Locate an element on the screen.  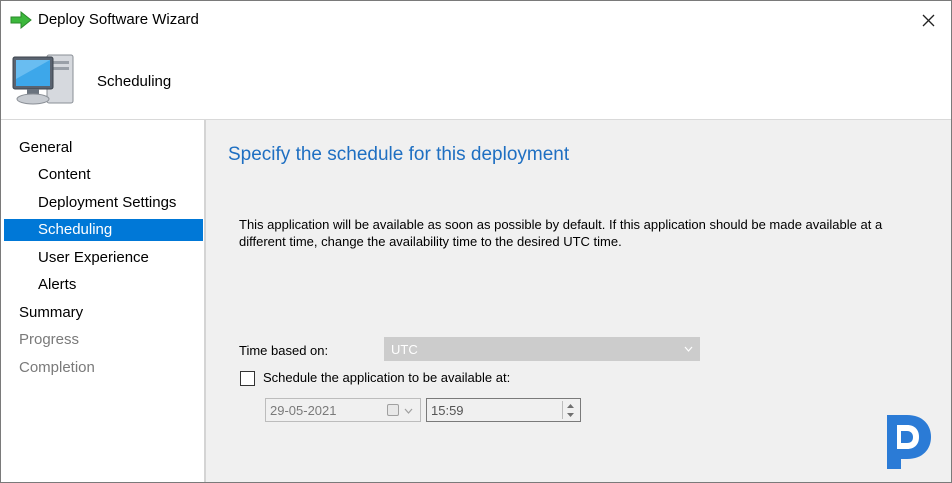
nav-item-label: Completion is located at coordinates (57, 367).